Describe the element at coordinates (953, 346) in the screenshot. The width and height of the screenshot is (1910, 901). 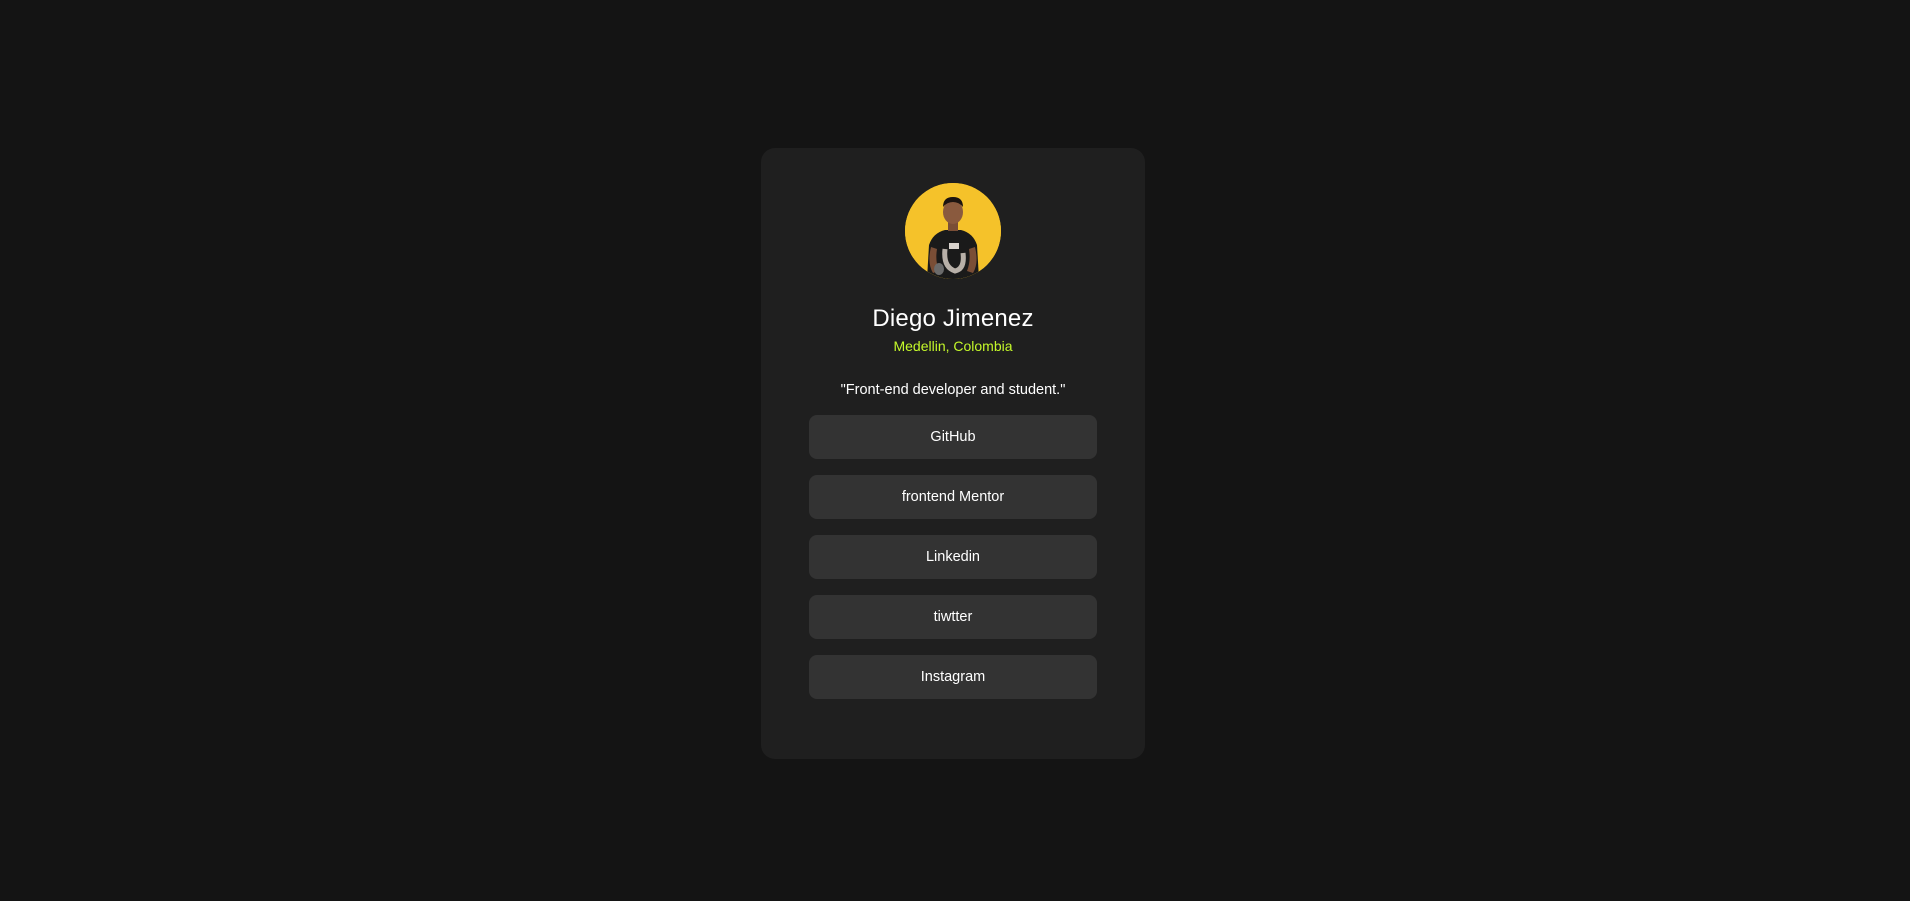
I see `profile-location: Medellin, Colombia` at that location.